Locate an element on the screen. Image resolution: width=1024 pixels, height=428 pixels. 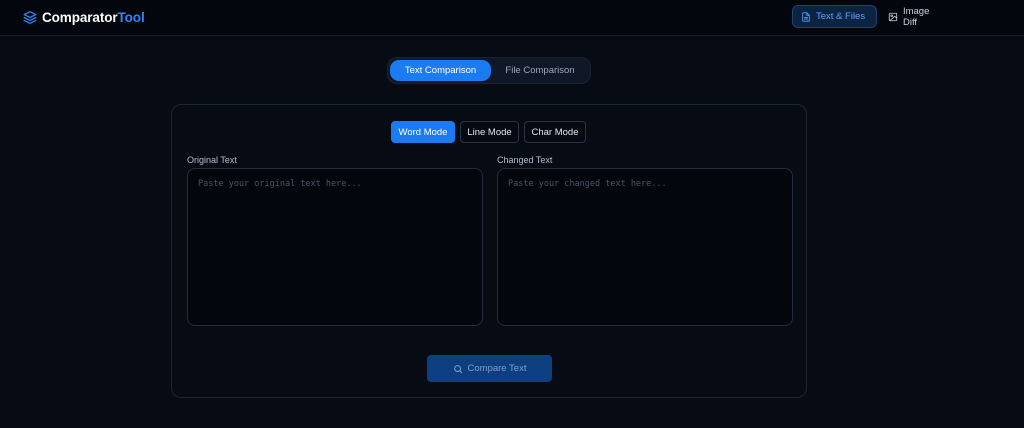
nav-image-diff-button: Image Diff is located at coordinates (917, 16).